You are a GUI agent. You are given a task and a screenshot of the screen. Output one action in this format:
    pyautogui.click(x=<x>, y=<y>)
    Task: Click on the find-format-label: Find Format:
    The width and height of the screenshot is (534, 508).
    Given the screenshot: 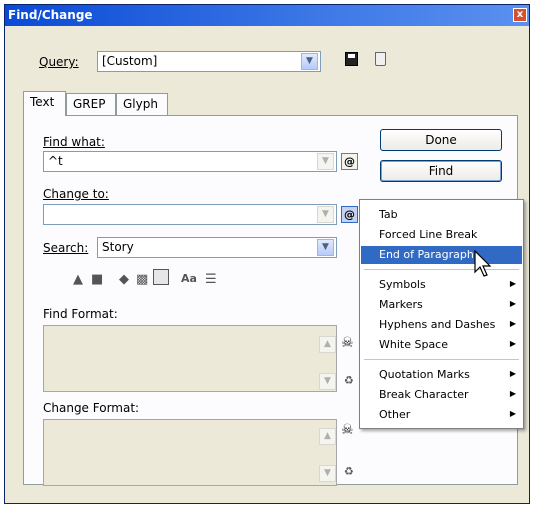 What is the action you would take?
    pyautogui.click(x=80, y=314)
    